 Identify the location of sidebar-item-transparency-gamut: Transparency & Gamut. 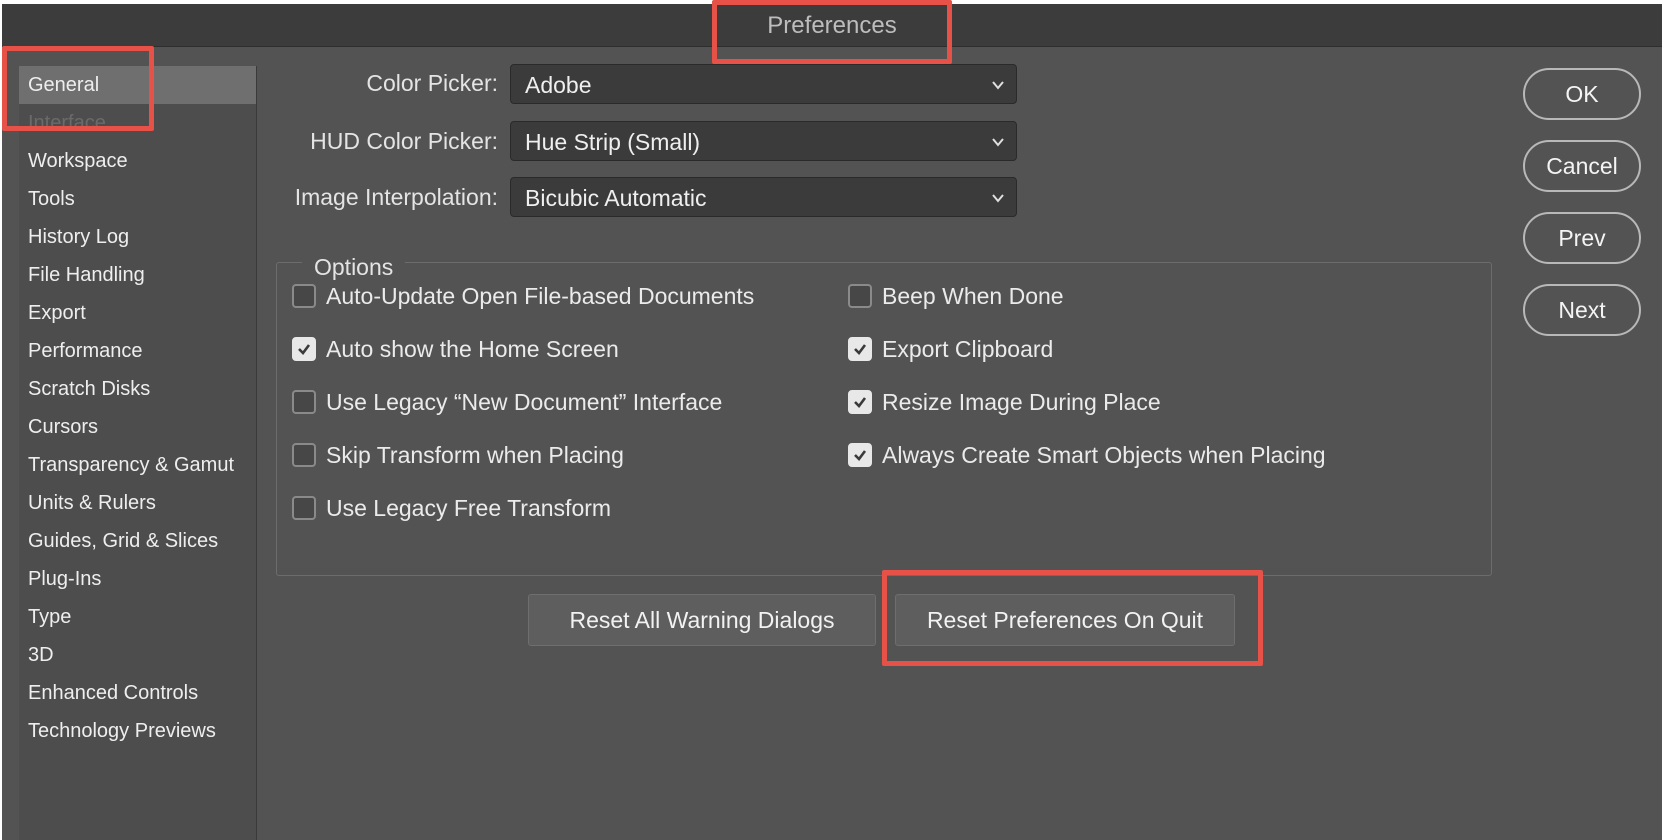
(137, 465).